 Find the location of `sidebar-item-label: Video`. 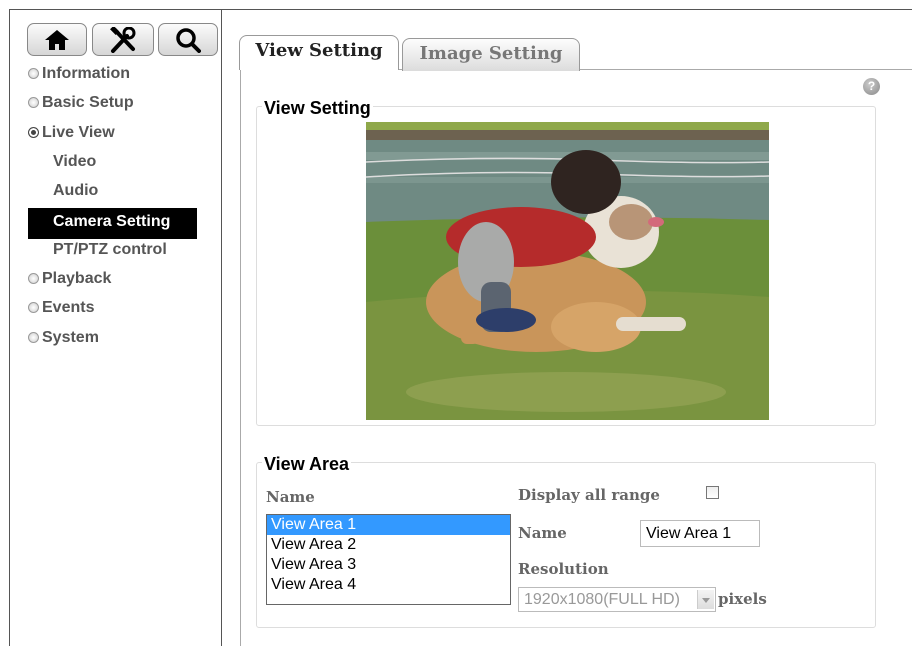

sidebar-item-label: Video is located at coordinates (75, 161).